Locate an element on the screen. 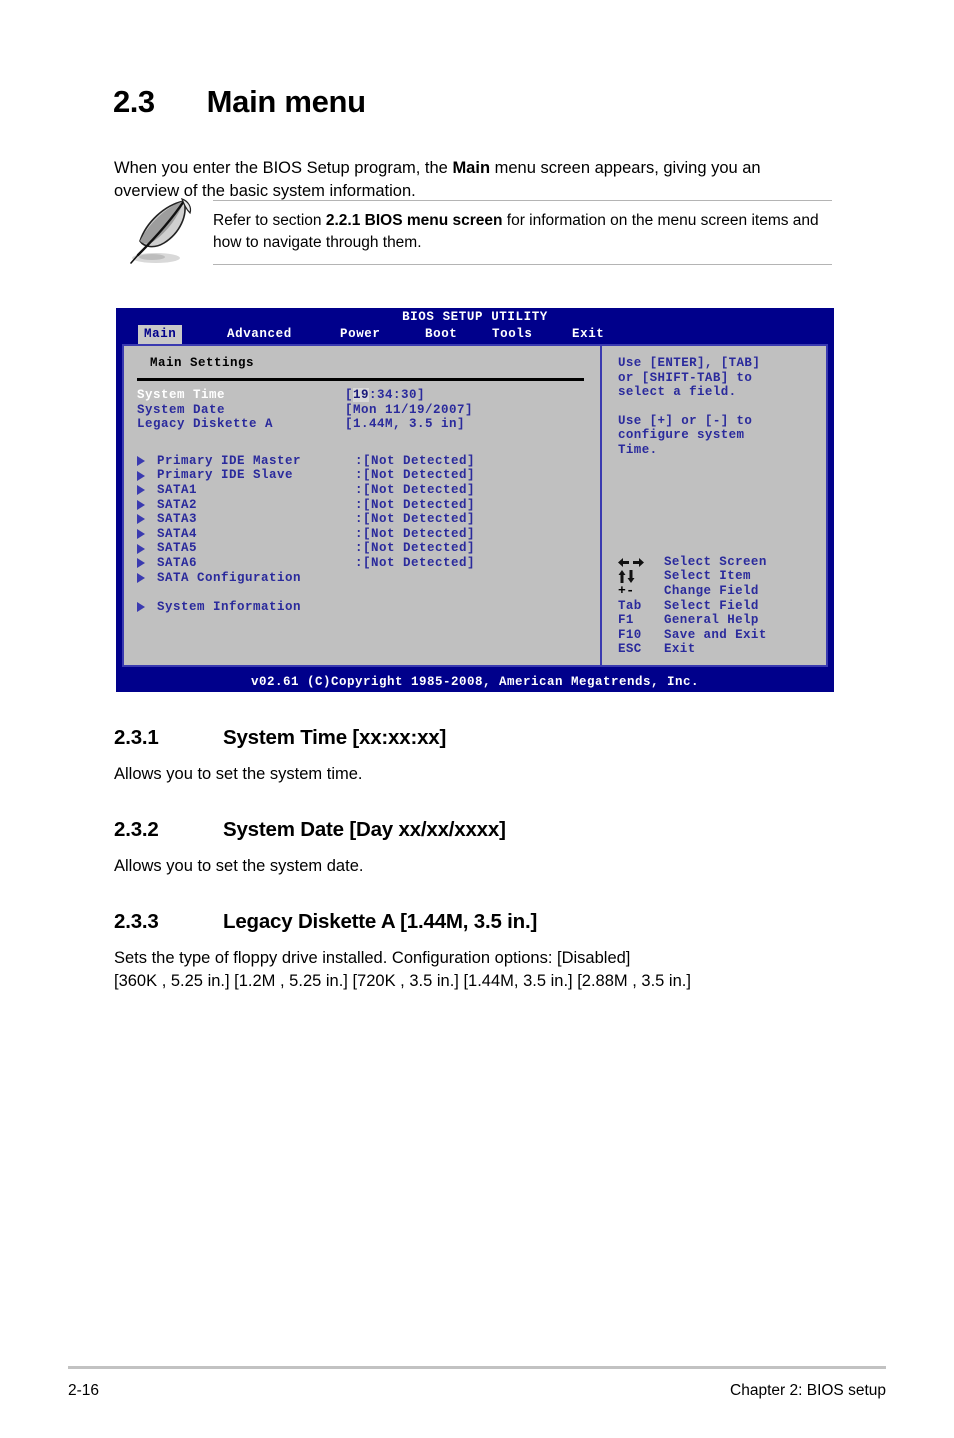 Image resolution: width=954 pixels, height=1438 pixels. bios-item-sata2: SATA2 :[Not Detected] is located at coordinates (362, 505).